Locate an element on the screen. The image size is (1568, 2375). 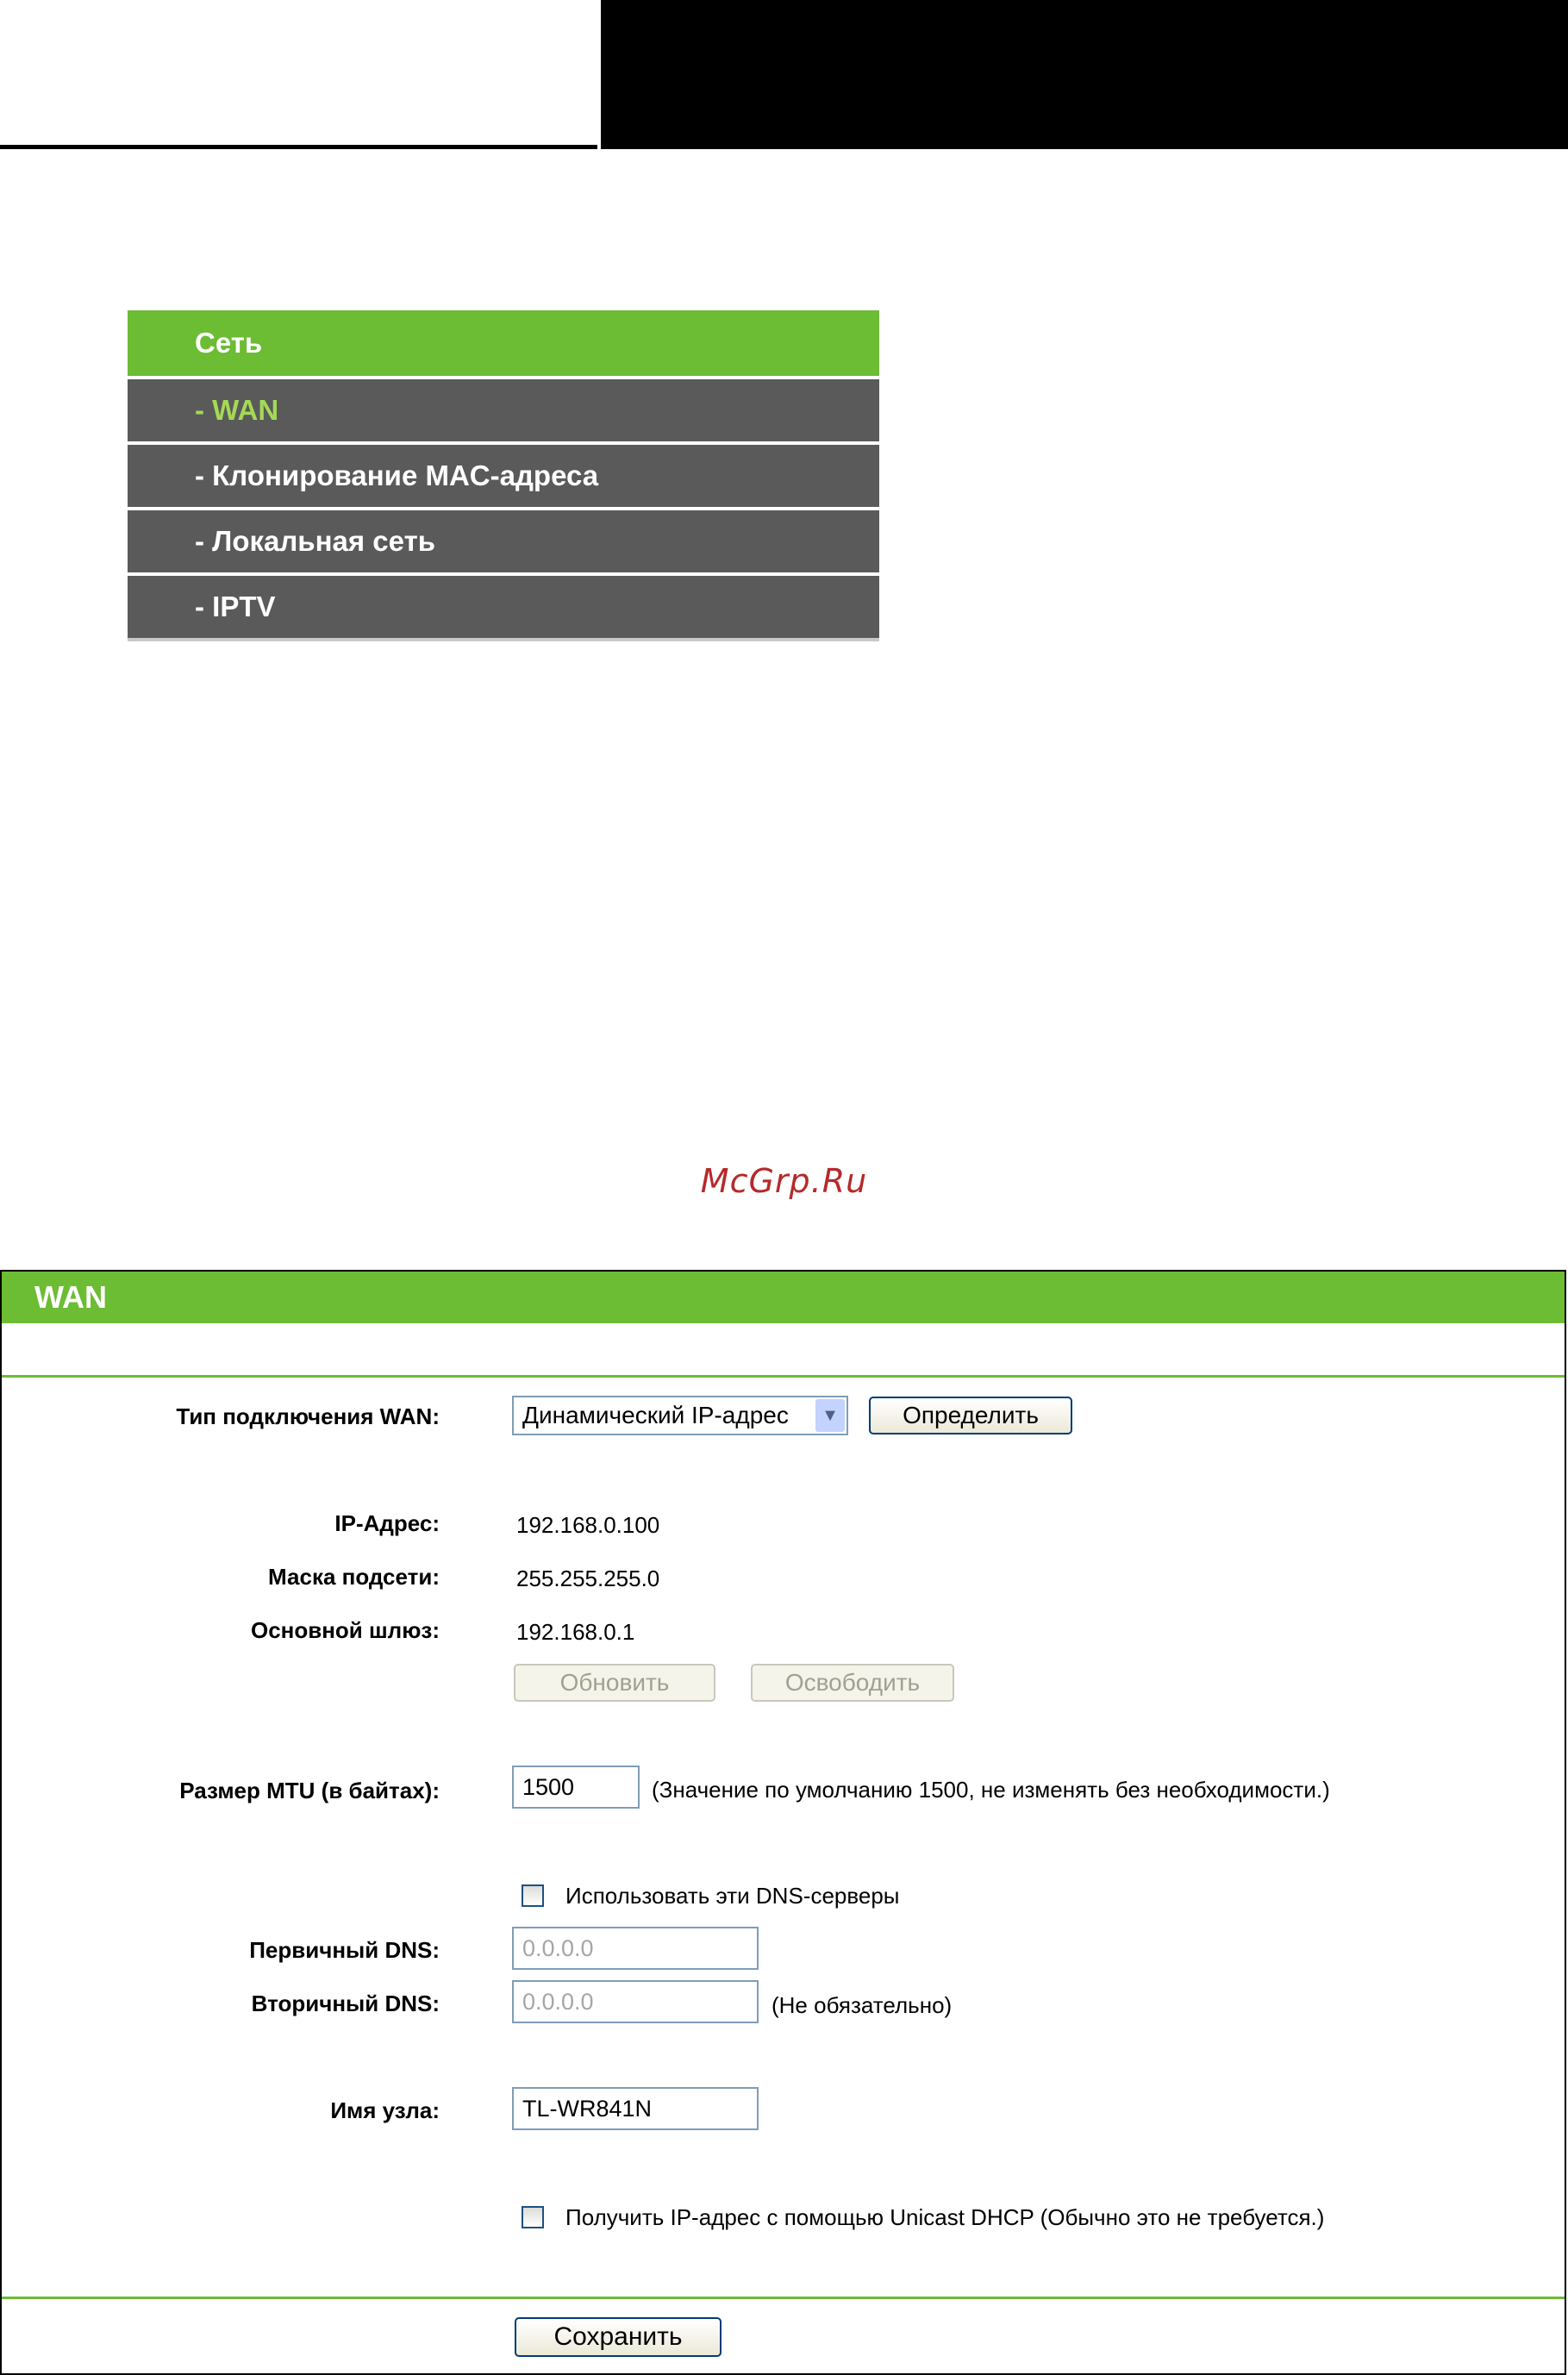
menu-header-network: Сеть is located at coordinates (503, 343).